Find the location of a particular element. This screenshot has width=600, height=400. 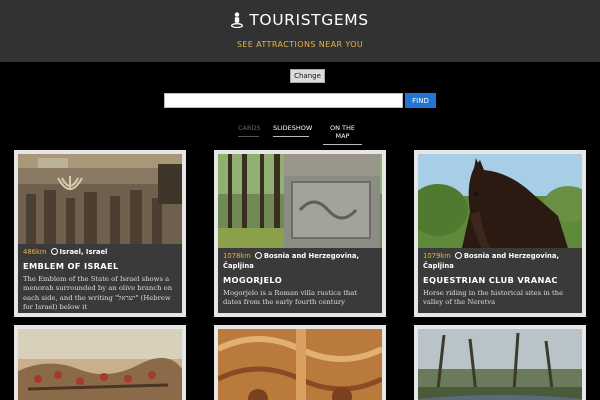

card-title: EQUESTRIAN CLUB VRANAC is located at coordinates (490, 280).